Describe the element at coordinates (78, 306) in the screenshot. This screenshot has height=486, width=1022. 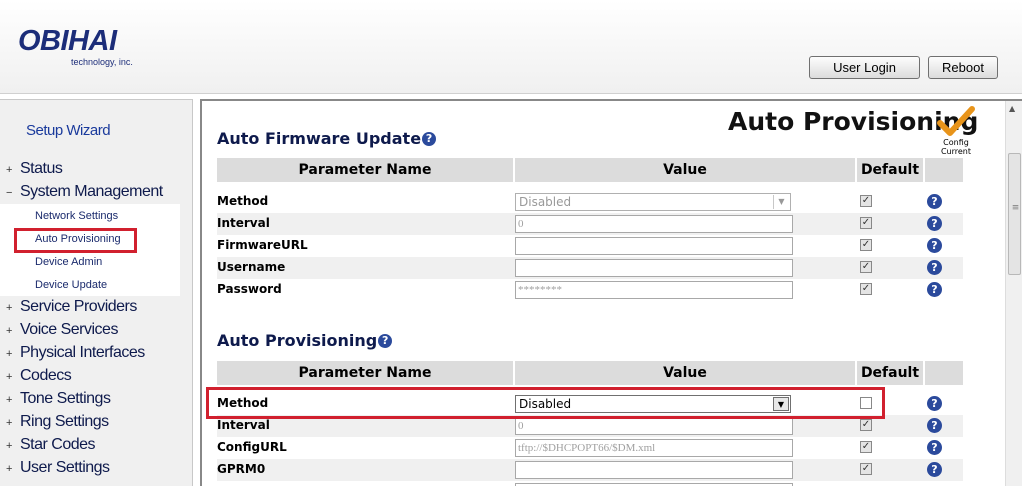
I see `sidebar-item-label: Service Providers` at that location.